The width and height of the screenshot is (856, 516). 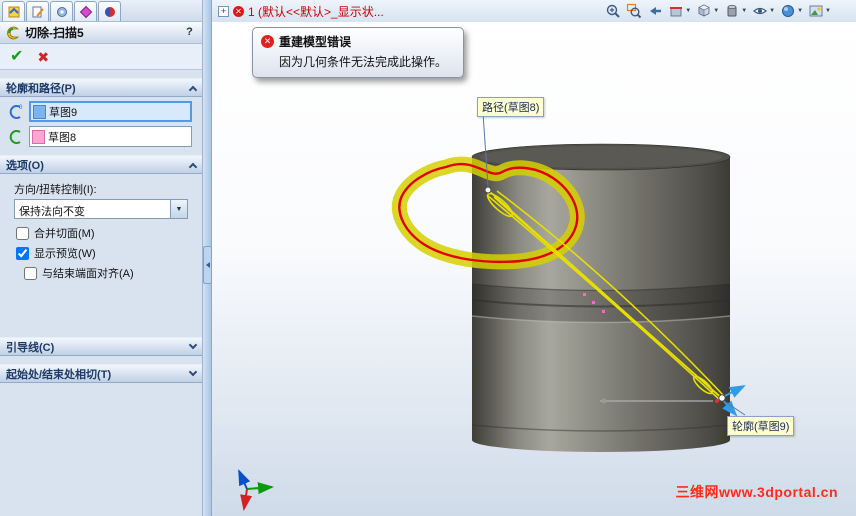 I want to click on zoom-fit-button, so click(x=613, y=11).